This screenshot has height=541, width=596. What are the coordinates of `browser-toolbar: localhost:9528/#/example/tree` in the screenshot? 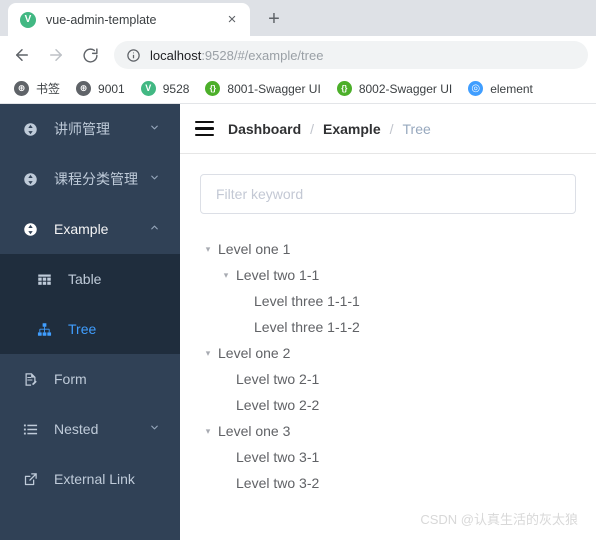 It's located at (298, 55).